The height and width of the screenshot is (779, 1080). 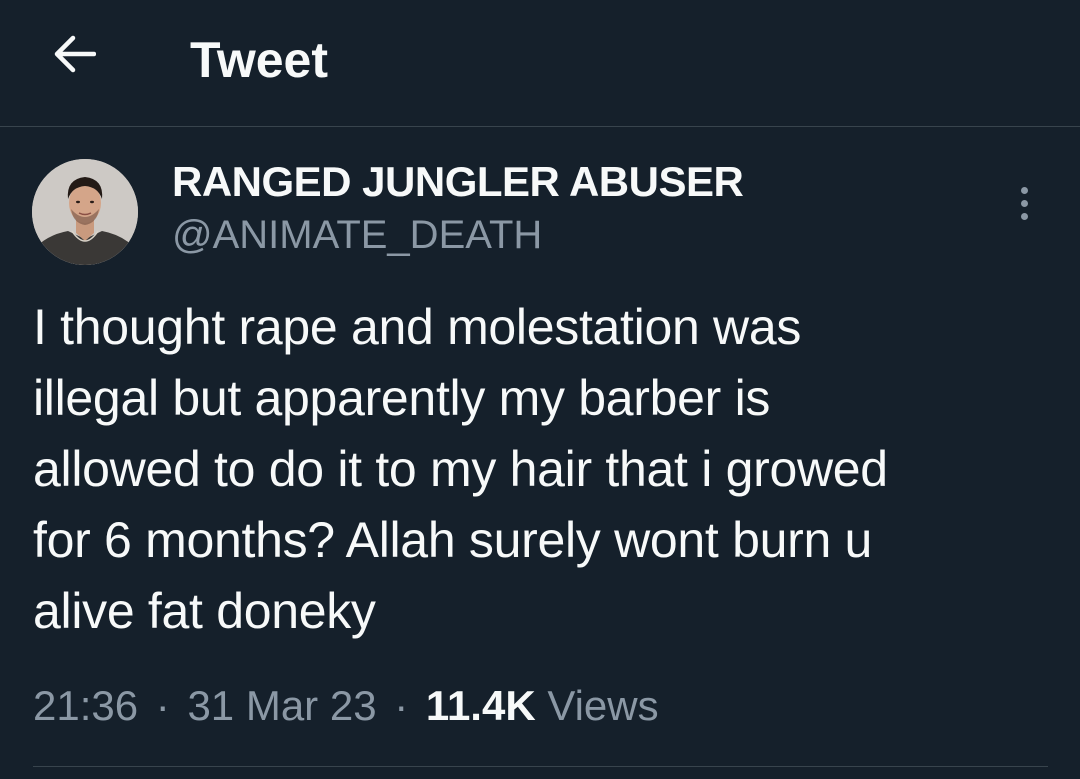 What do you see at coordinates (281, 705) in the screenshot?
I see `tweet-date: 31 Mar 23` at bounding box center [281, 705].